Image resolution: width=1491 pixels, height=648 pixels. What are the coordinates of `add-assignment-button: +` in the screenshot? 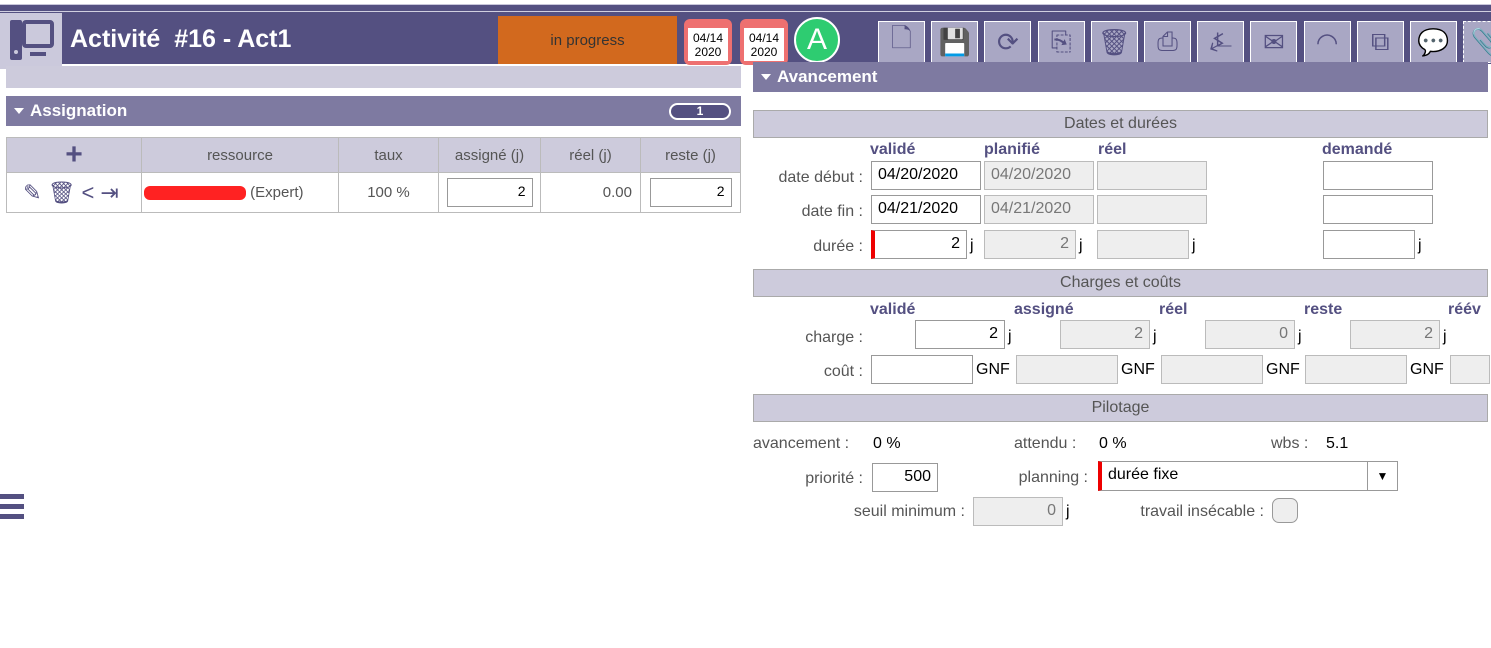 It's located at (74, 155).